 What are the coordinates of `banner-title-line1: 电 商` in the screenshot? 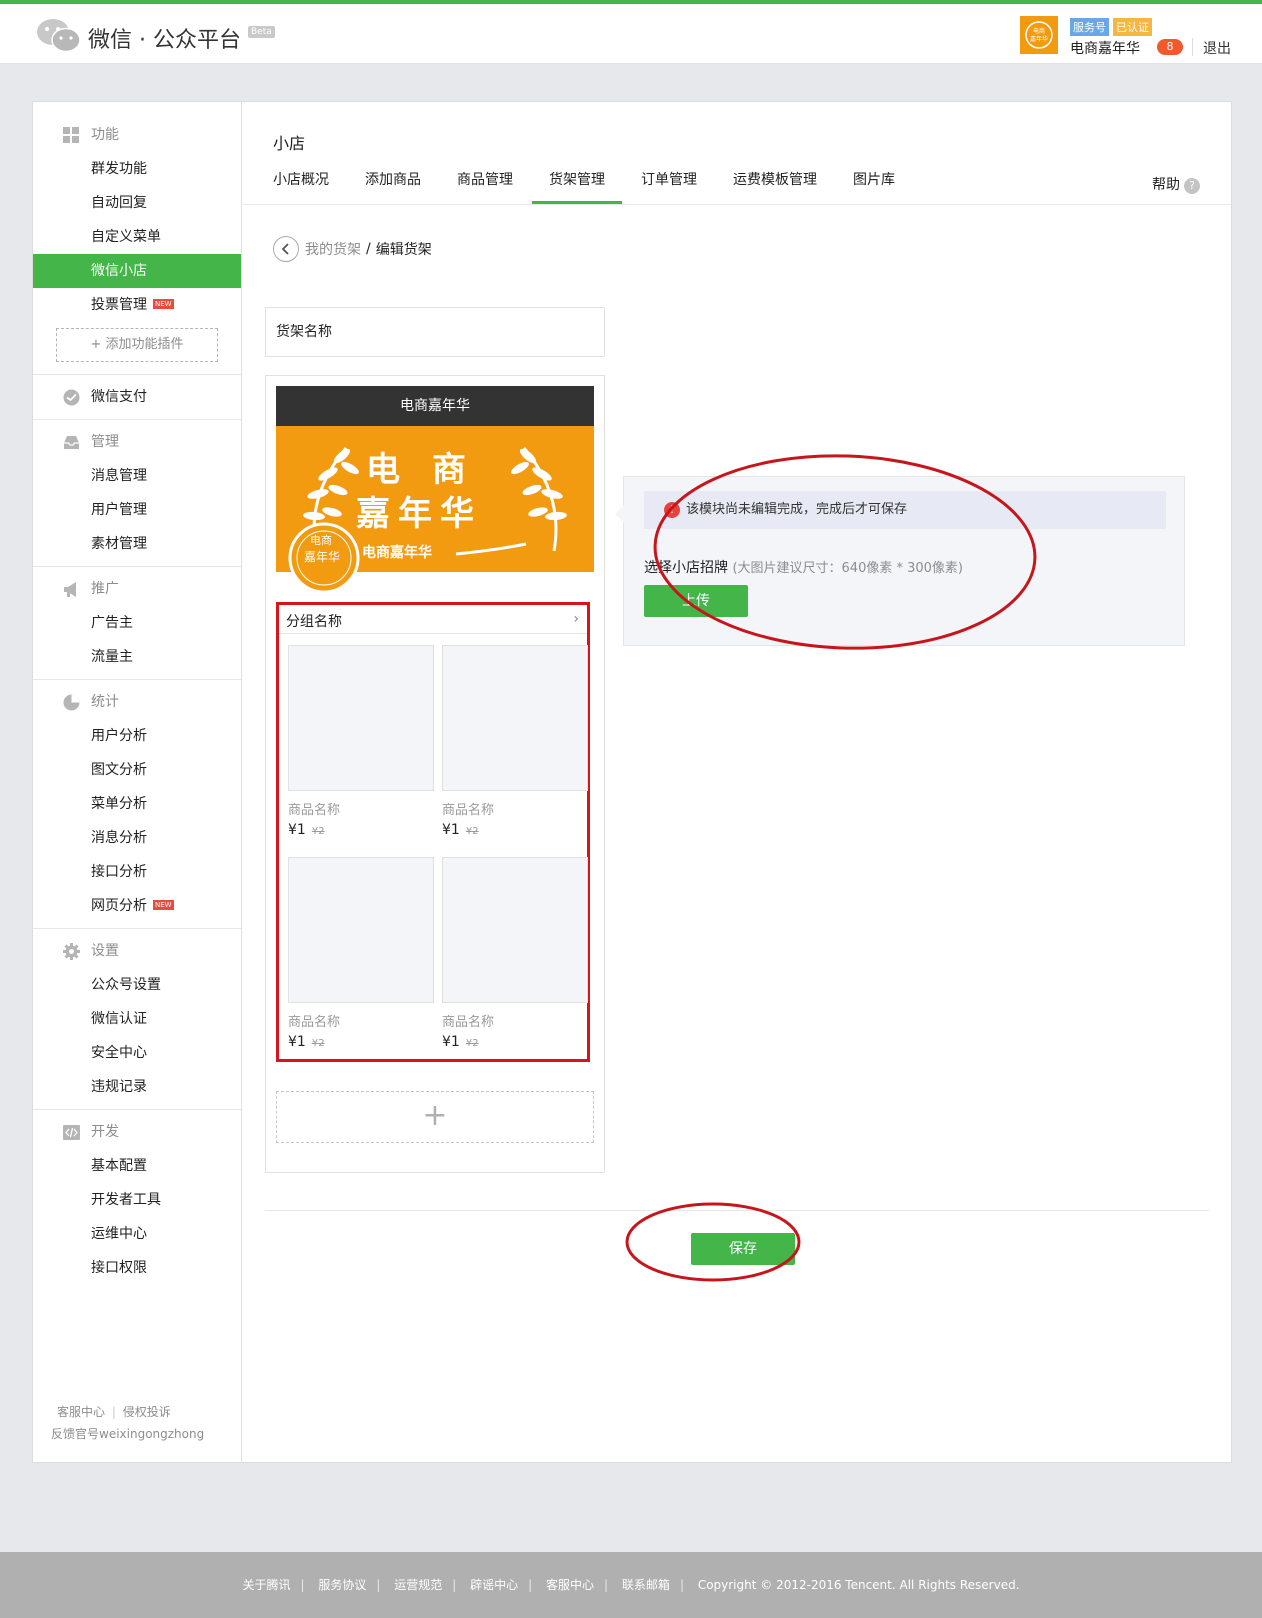 It's located at (421, 470).